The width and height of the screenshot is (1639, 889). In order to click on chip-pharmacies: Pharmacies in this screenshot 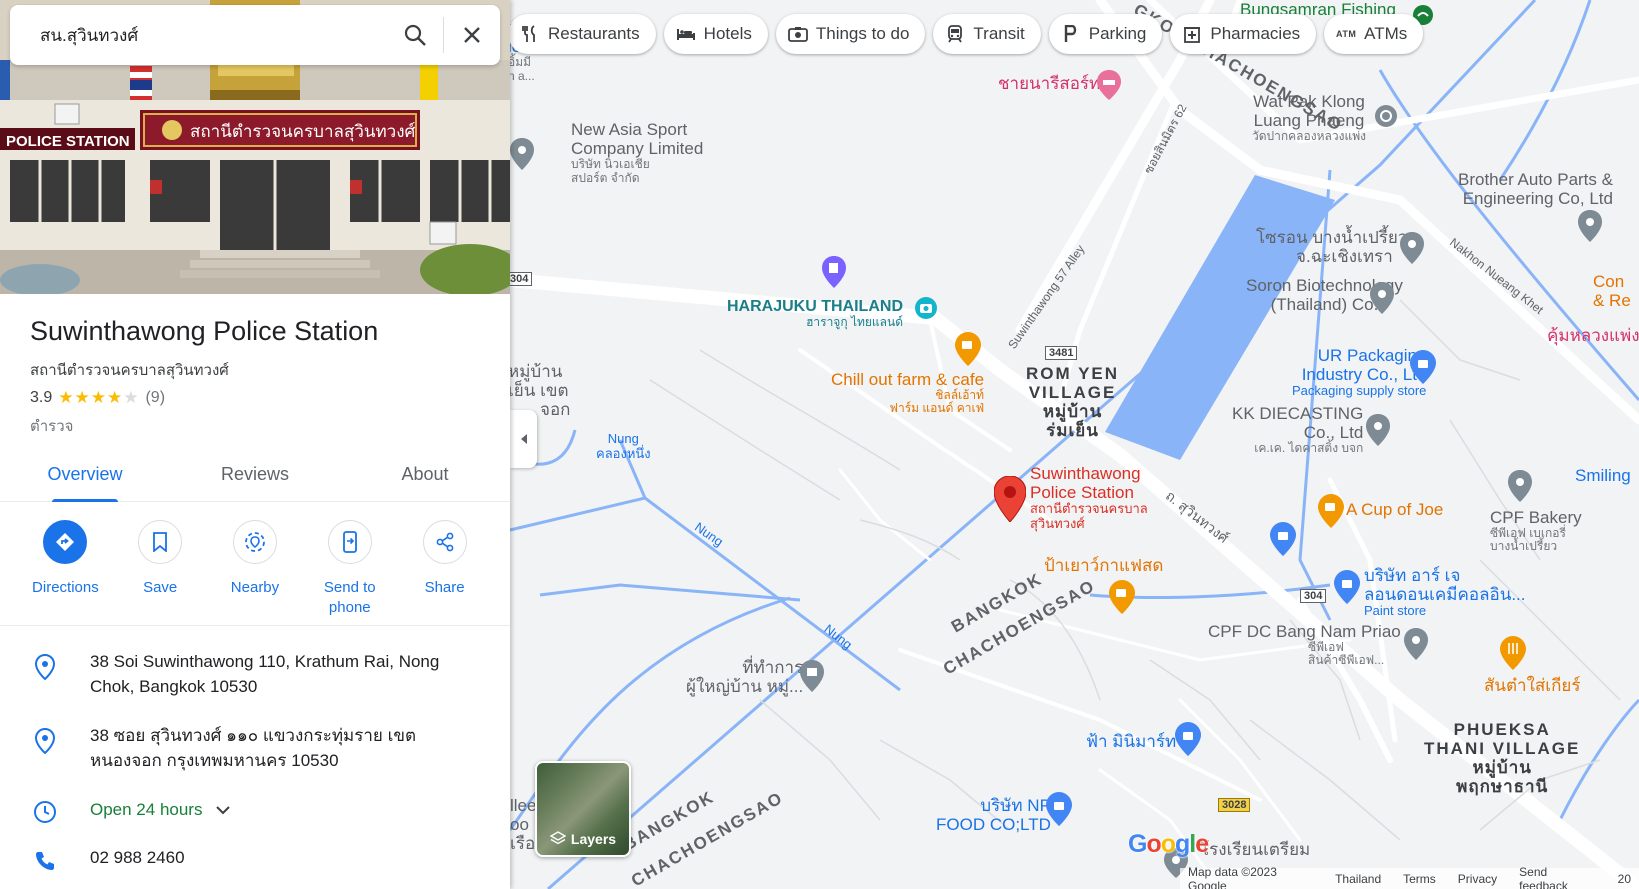, I will do `click(1243, 34)`.